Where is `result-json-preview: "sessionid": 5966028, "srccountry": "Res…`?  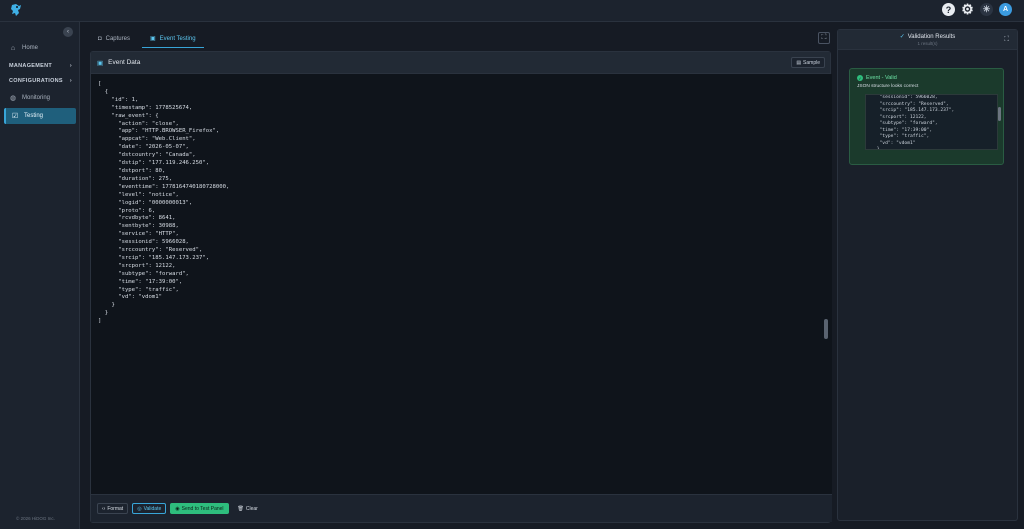
result-json-preview: "sessionid": 5966028, "srccountry": "Res… is located at coordinates (931, 122).